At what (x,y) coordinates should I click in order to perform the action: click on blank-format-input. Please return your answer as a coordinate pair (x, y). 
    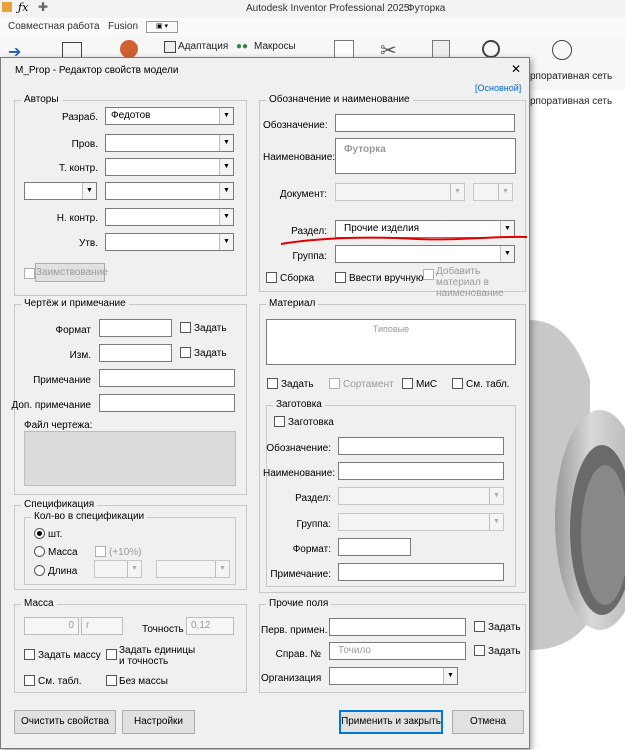
    Looking at the image, I should click on (374, 547).